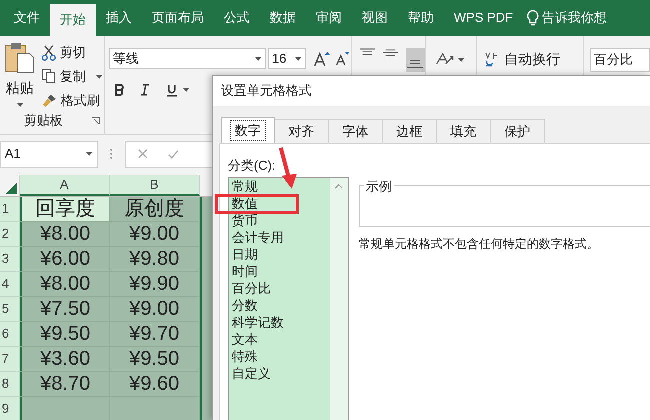 The image size is (650, 420). Describe the element at coordinates (410, 131) in the screenshot. I see `dialog-tab: 边框` at that location.